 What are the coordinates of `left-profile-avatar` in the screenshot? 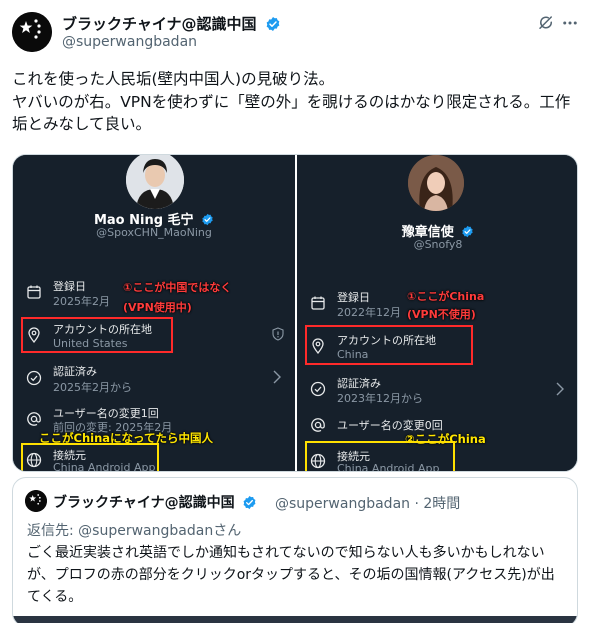 It's located at (155, 182).